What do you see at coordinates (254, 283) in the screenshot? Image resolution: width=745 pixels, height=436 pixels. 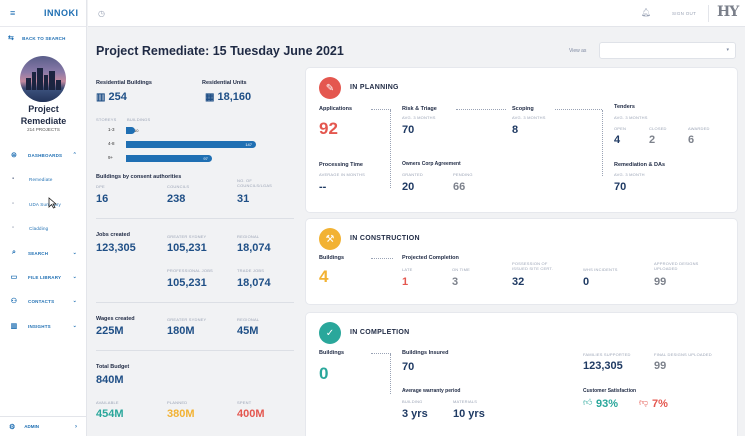 I see `trade-jobs-value: 18,074` at bounding box center [254, 283].